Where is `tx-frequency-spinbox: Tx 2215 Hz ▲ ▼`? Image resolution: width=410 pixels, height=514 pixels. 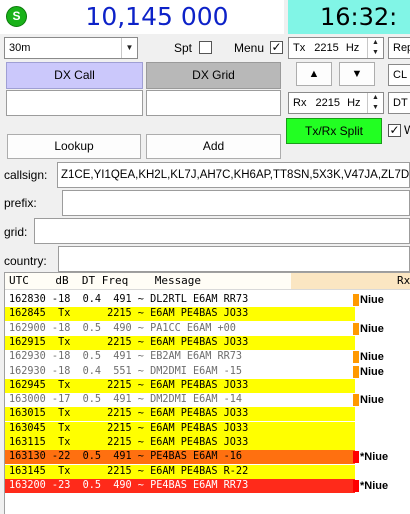
tx-frequency-spinbox: Tx 2215 Hz ▲ ▼ is located at coordinates (336, 48).